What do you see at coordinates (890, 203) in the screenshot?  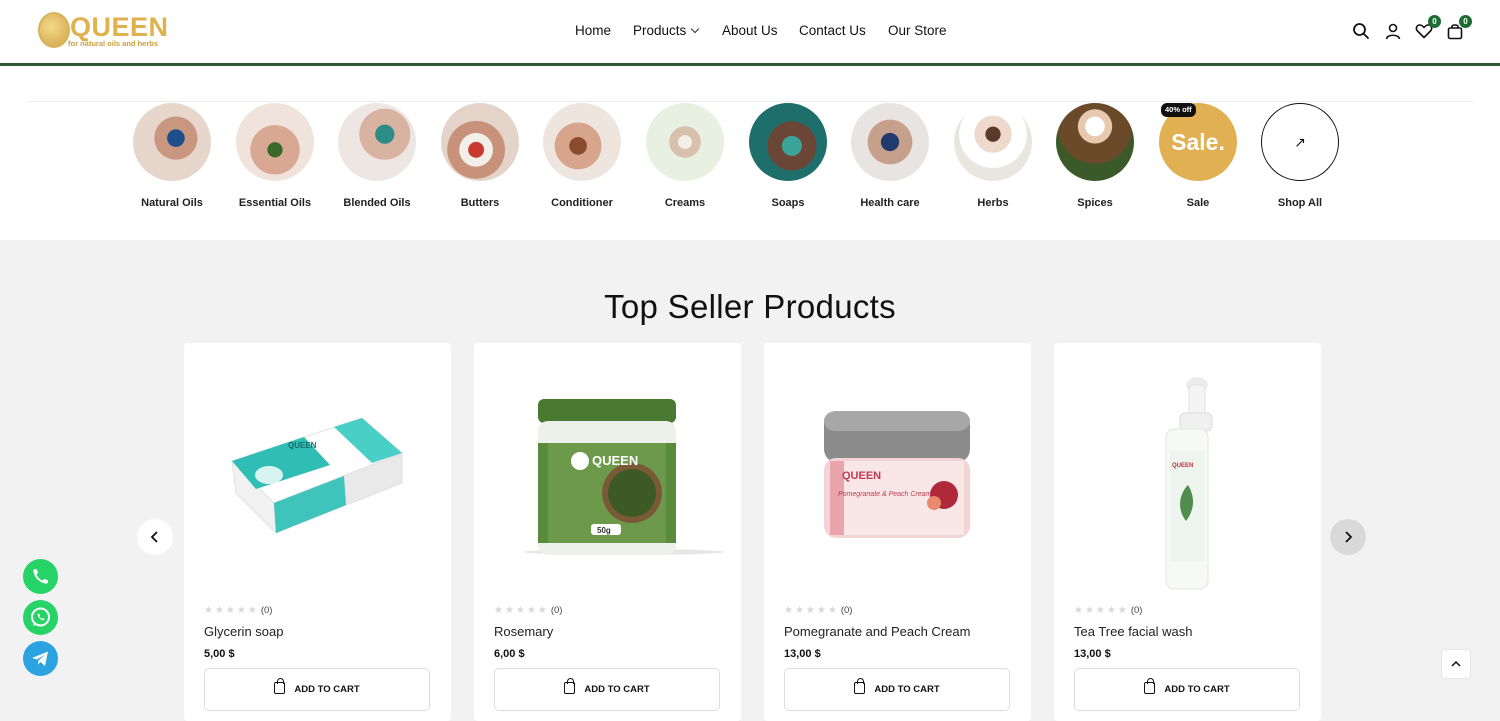 I see `category-label: Health care` at bounding box center [890, 203].